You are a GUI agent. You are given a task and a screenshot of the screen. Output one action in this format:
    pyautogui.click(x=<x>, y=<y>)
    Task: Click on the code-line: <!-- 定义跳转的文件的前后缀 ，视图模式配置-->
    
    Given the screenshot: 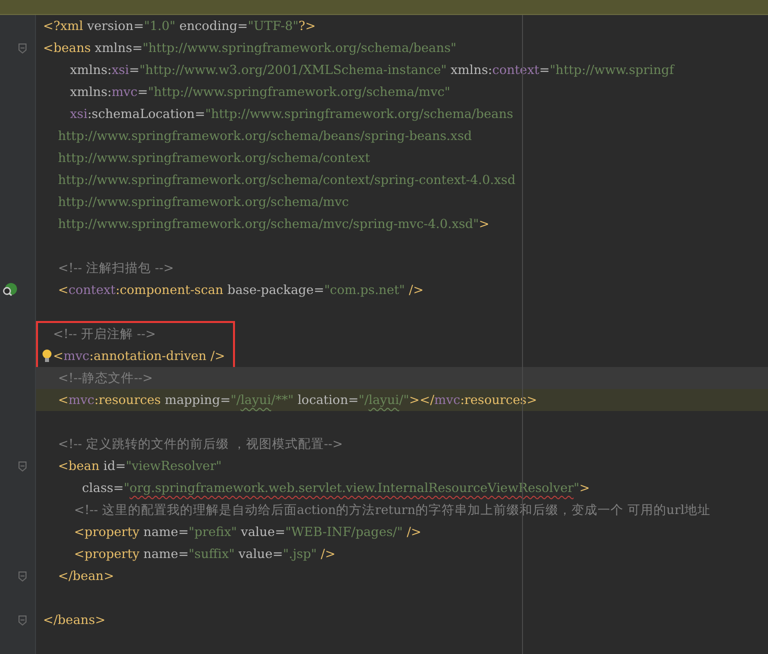 What is the action you would take?
    pyautogui.click(x=200, y=444)
    